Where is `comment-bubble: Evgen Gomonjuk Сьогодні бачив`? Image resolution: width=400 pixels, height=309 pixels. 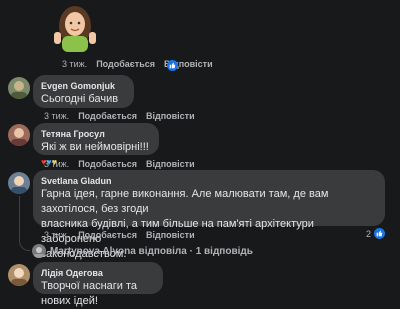 comment-bubble: Evgen Gomonjuk Сьогодні бачив is located at coordinates (83, 91).